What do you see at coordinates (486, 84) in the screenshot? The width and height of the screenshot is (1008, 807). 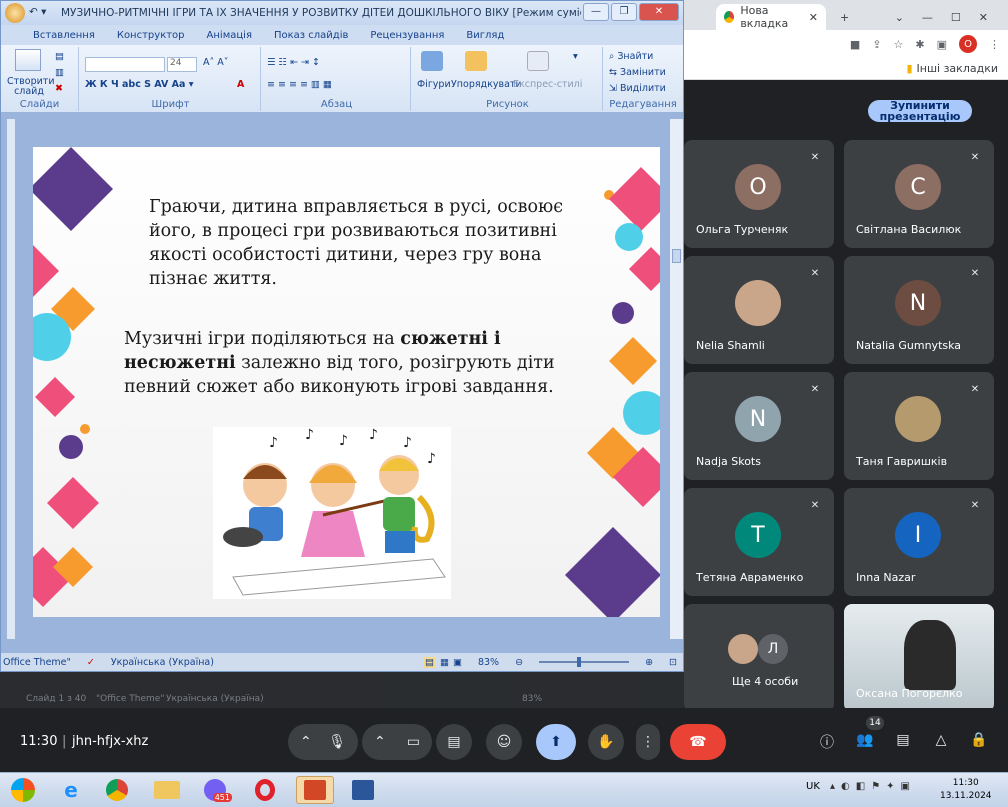 I see `arrange-button: Упорядкувати` at bounding box center [486, 84].